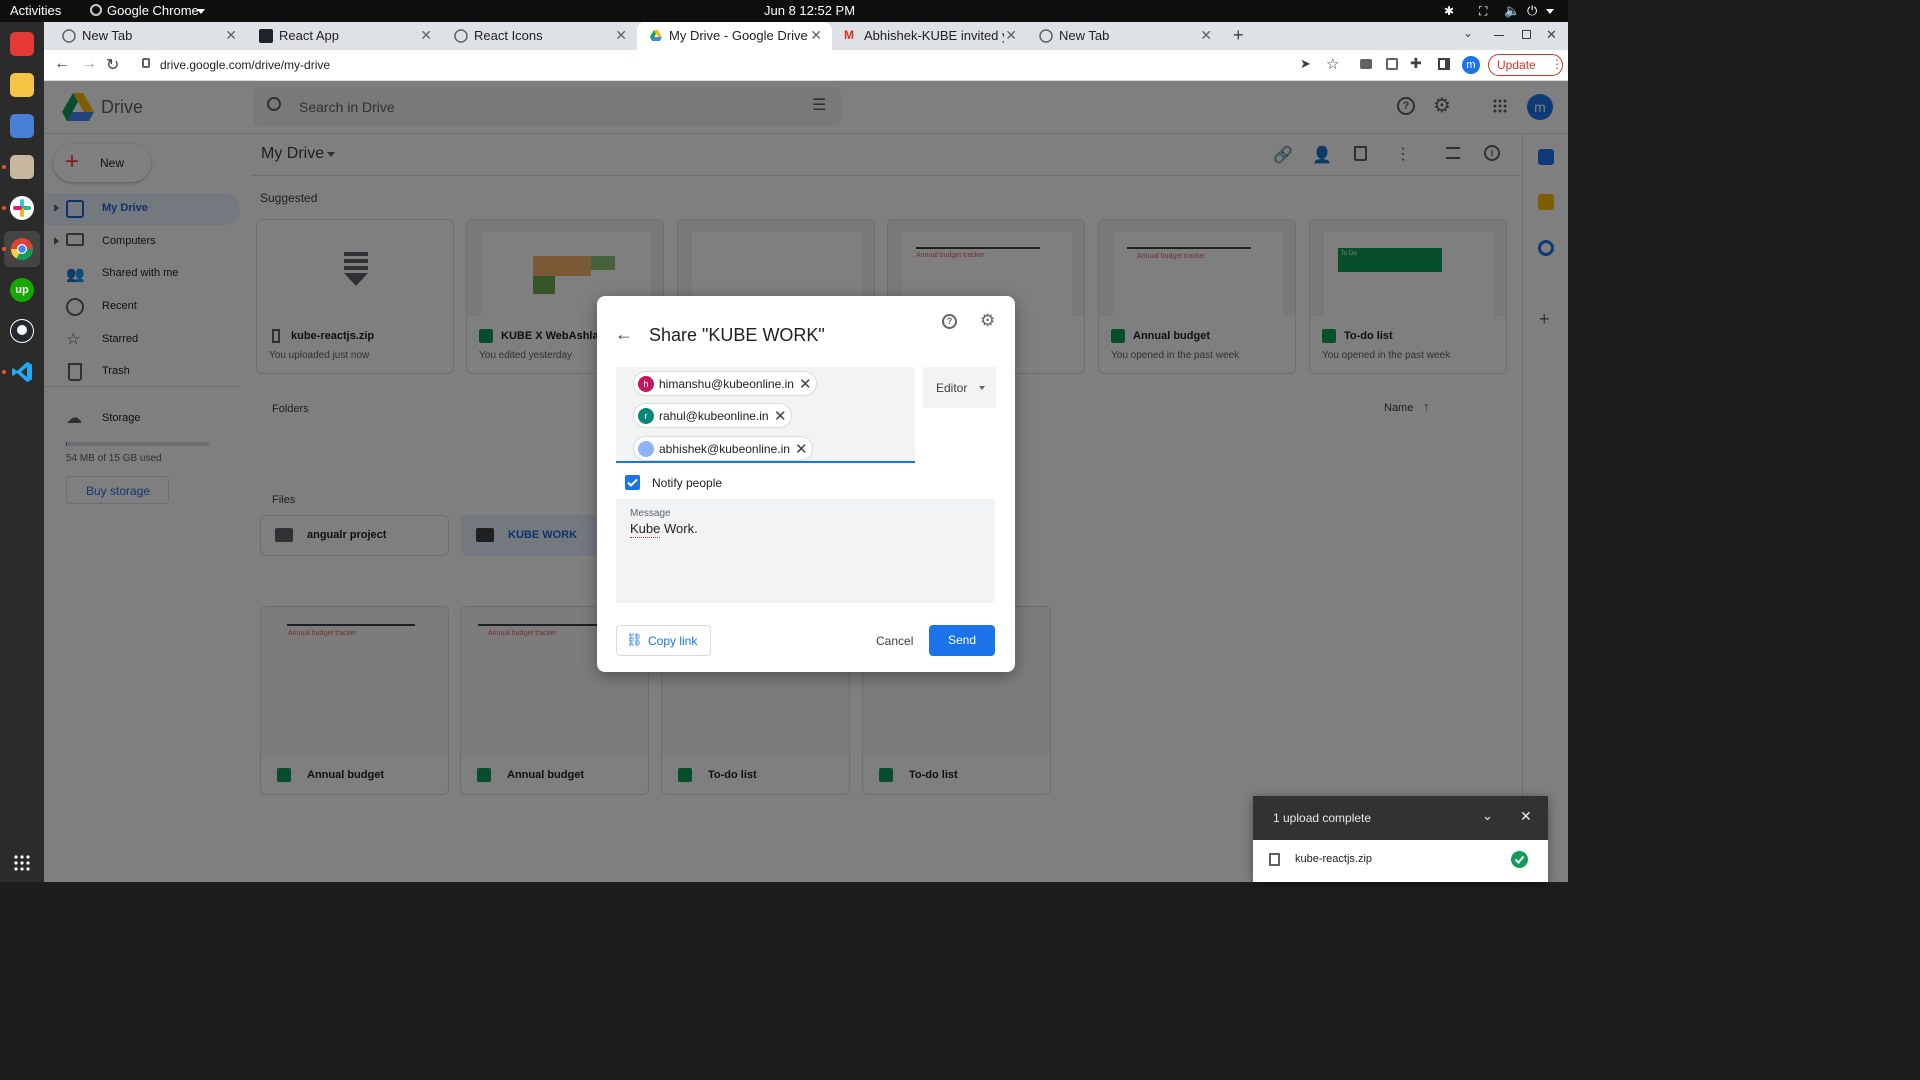 Image resolution: width=1920 pixels, height=1080 pixels. I want to click on message-textarea: Kube Work., so click(664, 528).